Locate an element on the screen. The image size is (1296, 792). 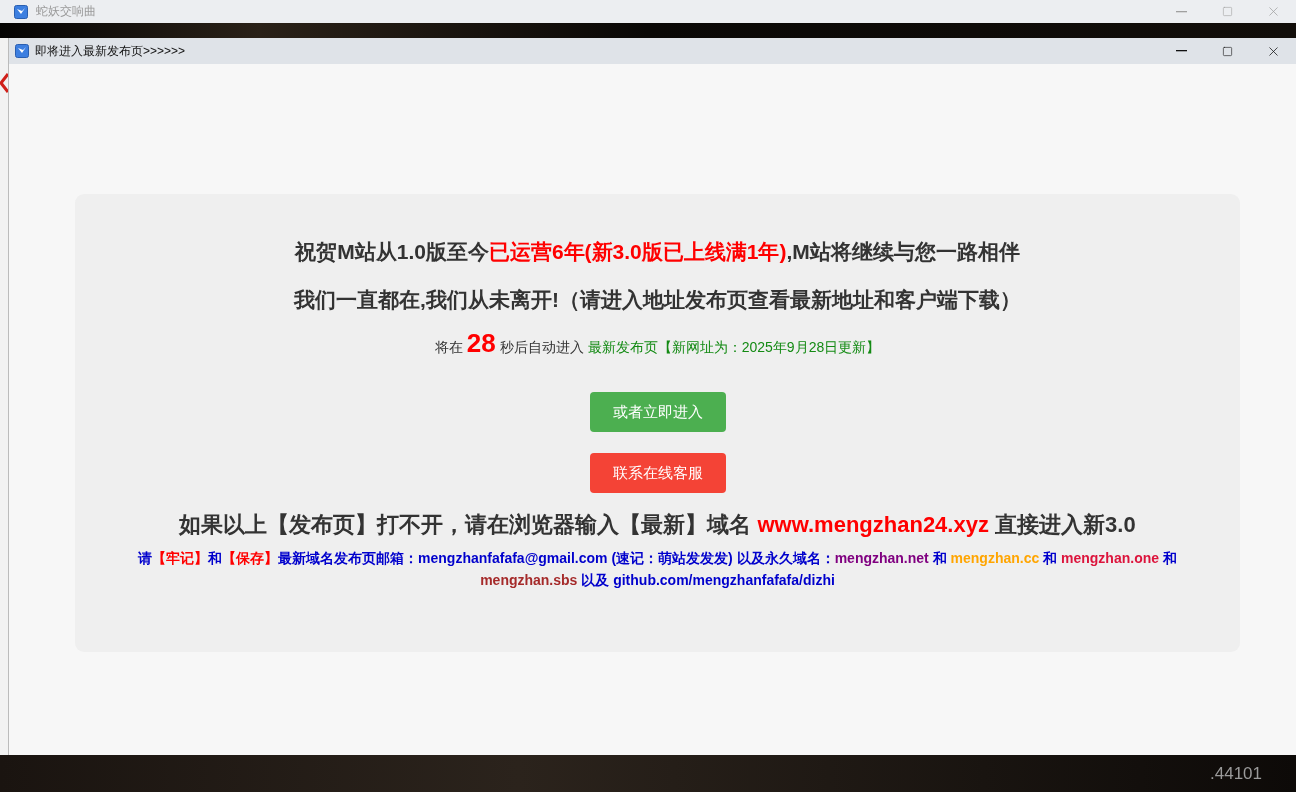
notice-text: 请【牢记】和【保存】最新域名发布页邮箱：mengzhanfafafa@gmail.com (速记：萌站发发发) 以及永久域名：mengzhan.net 和 mengzhan.cc 和 mengzhan.one 和 mengzhan.sbs 以及 github.com/mengzhanfafafa/dizhi is located at coordinates (657, 569).